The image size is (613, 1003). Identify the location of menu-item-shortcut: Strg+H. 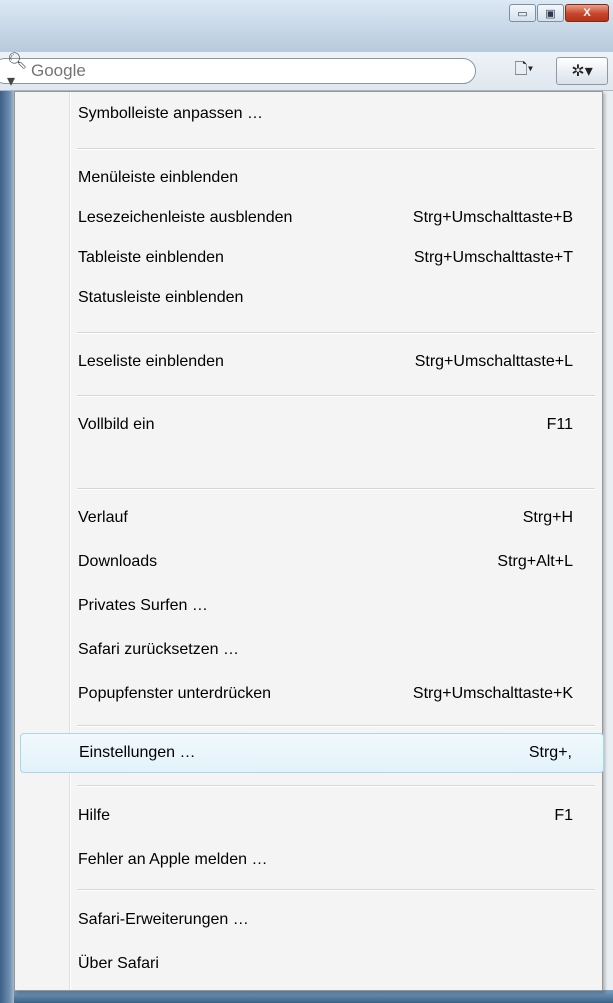
(547, 517).